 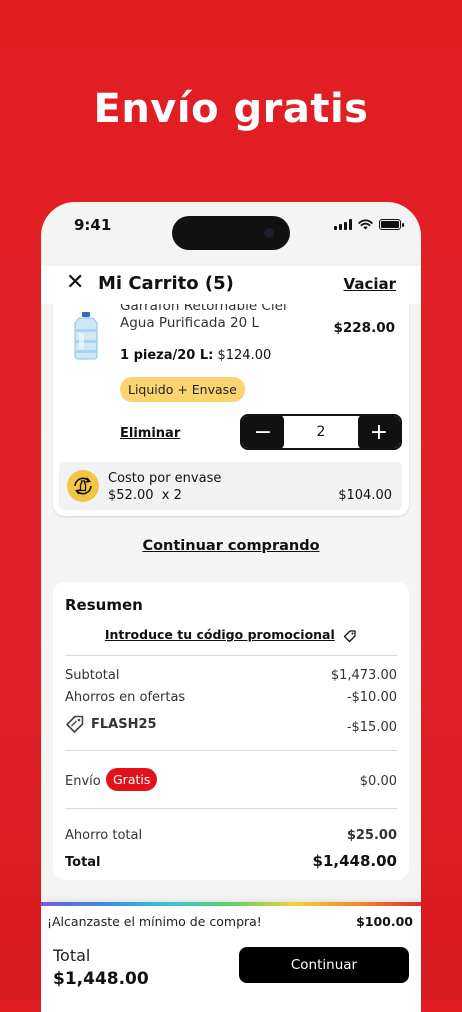 What do you see at coordinates (230, 486) in the screenshot?
I see `deposit-cost-row: Costo por envase $52.00 x 2 $104.00` at bounding box center [230, 486].